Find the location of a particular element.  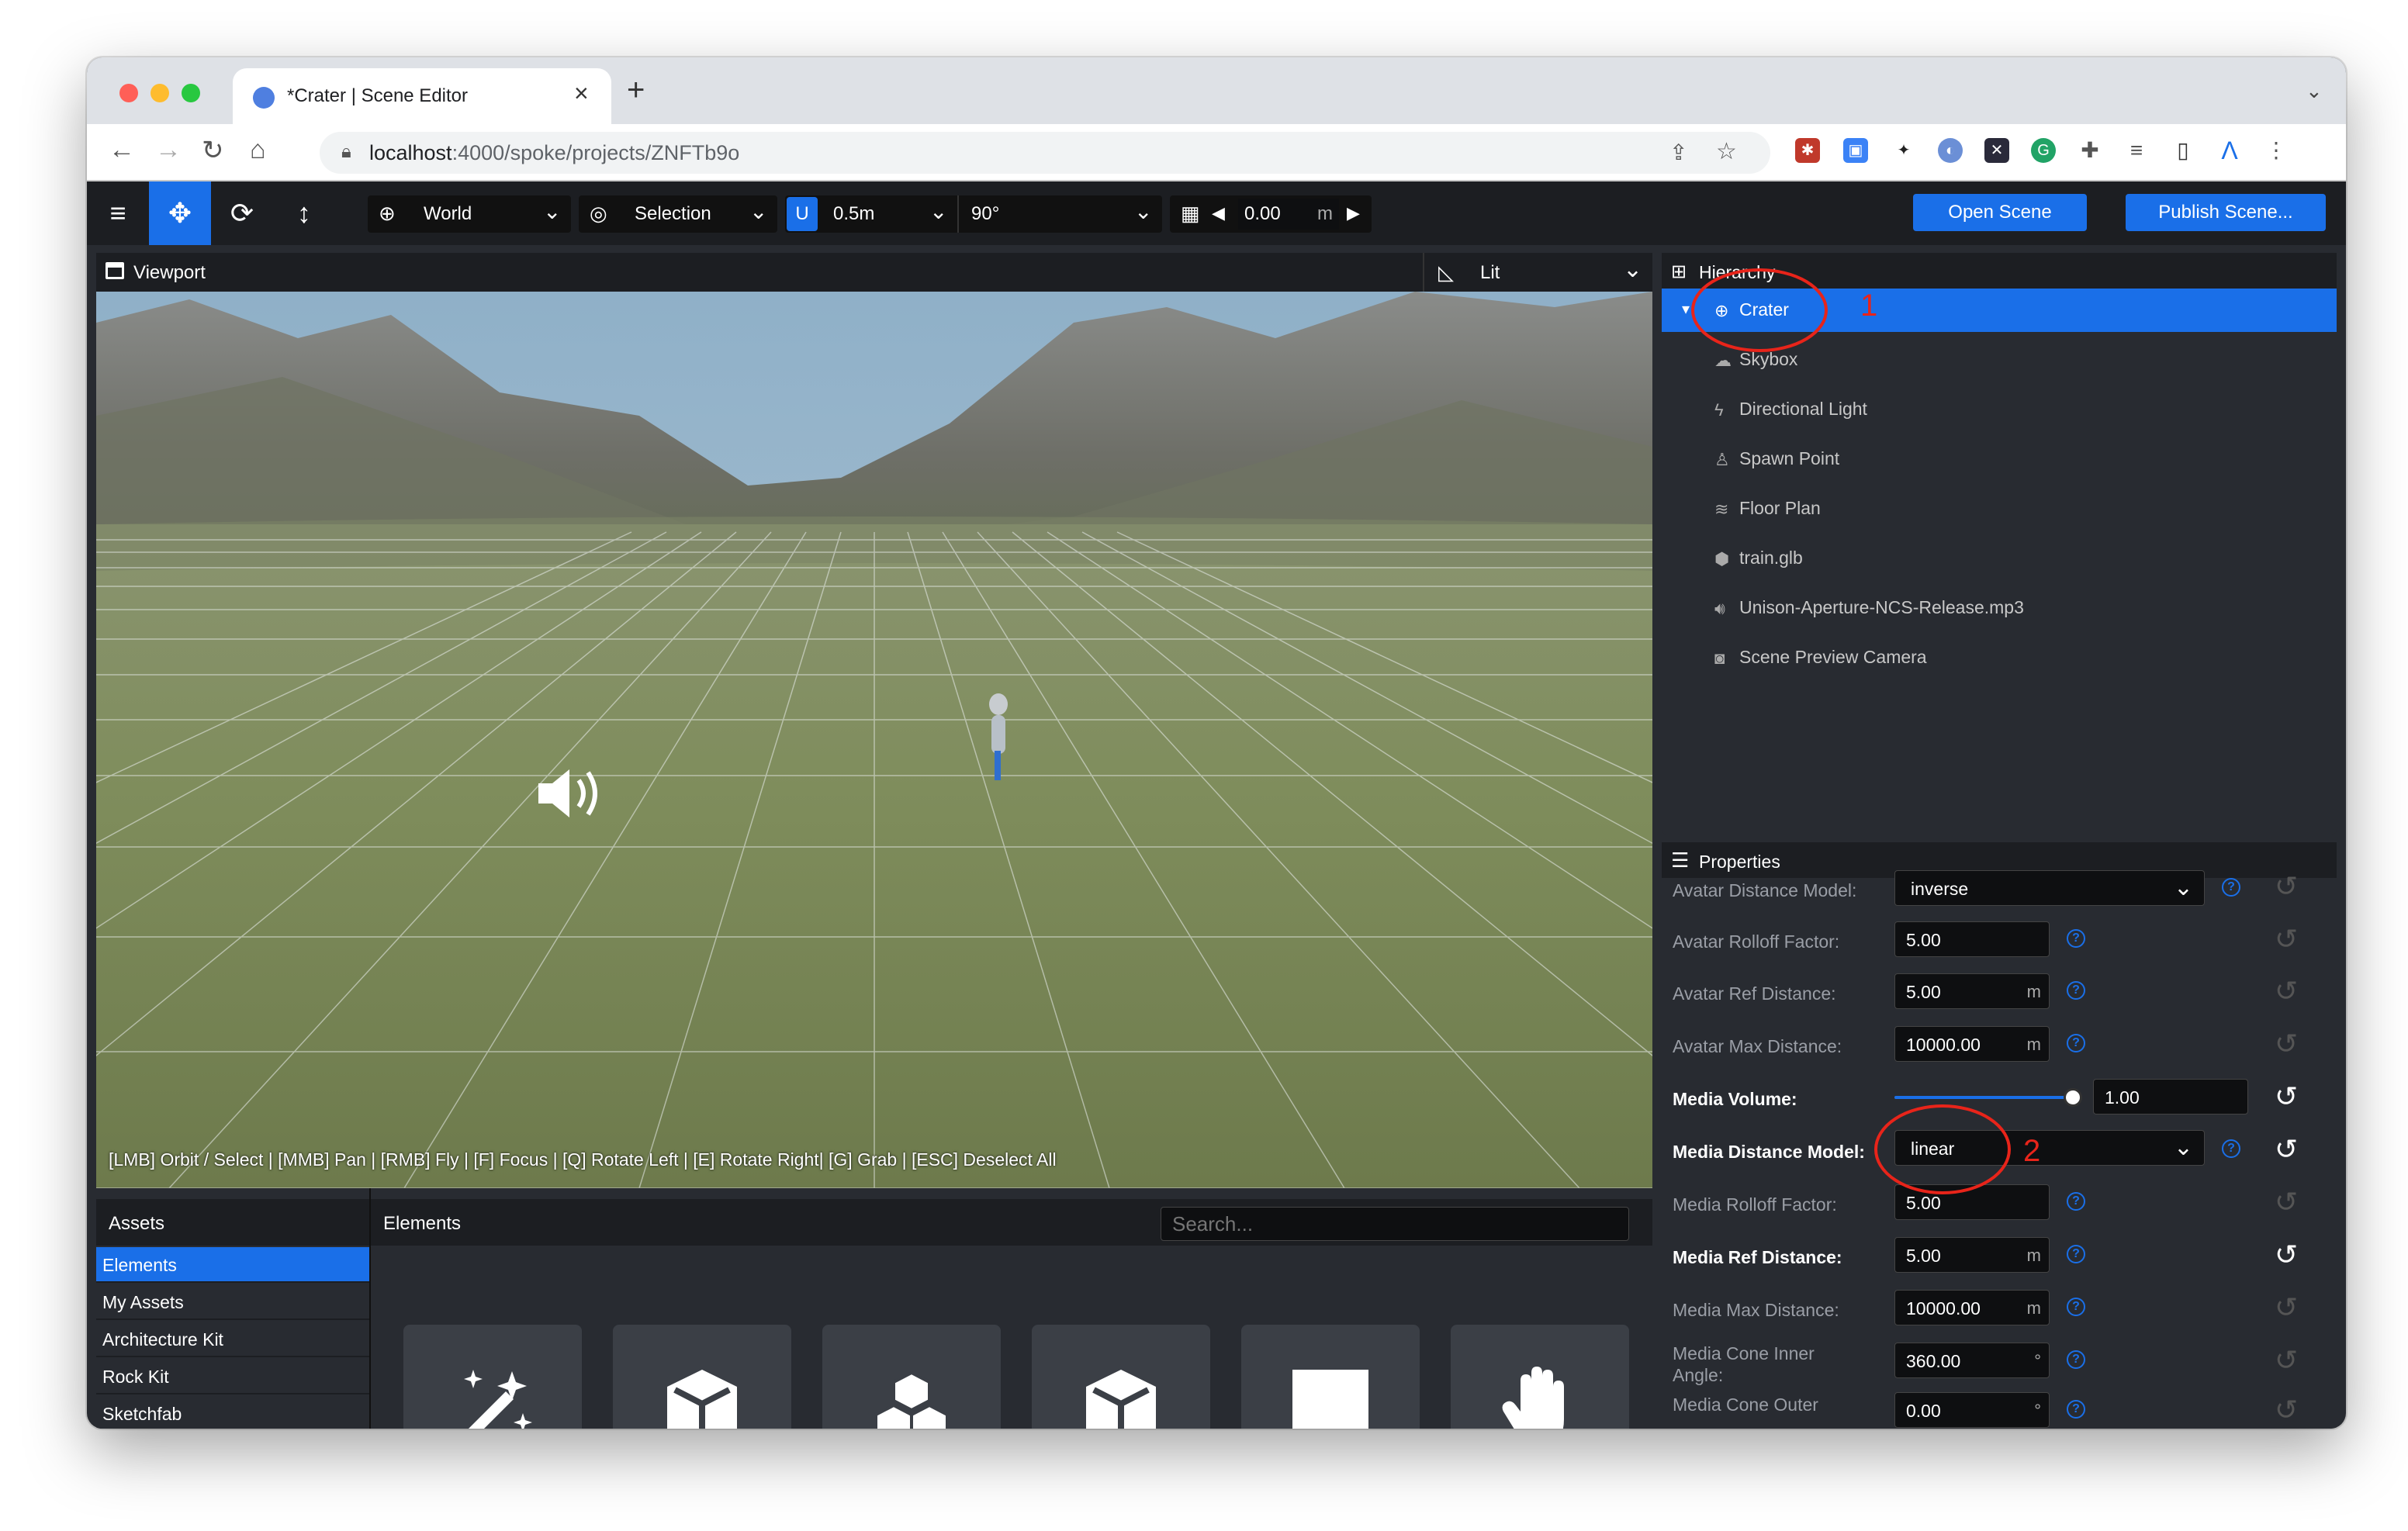

annotation-overlay is located at coordinates (1851, 731).